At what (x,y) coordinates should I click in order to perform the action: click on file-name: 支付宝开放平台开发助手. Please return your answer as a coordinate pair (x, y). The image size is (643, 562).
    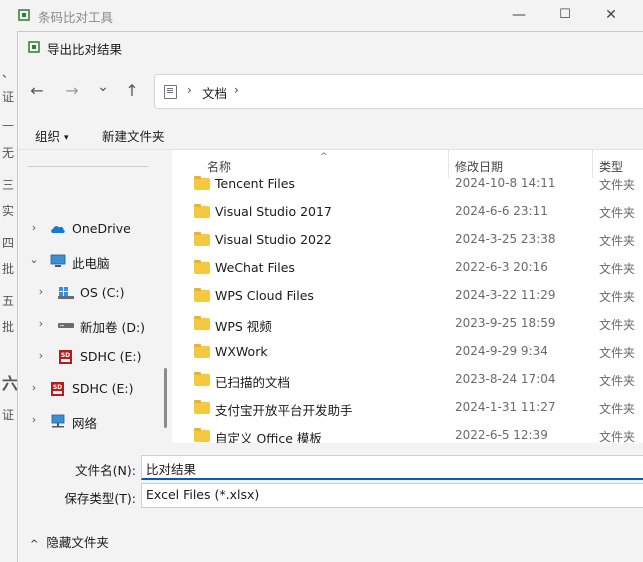
    Looking at the image, I should click on (284, 410).